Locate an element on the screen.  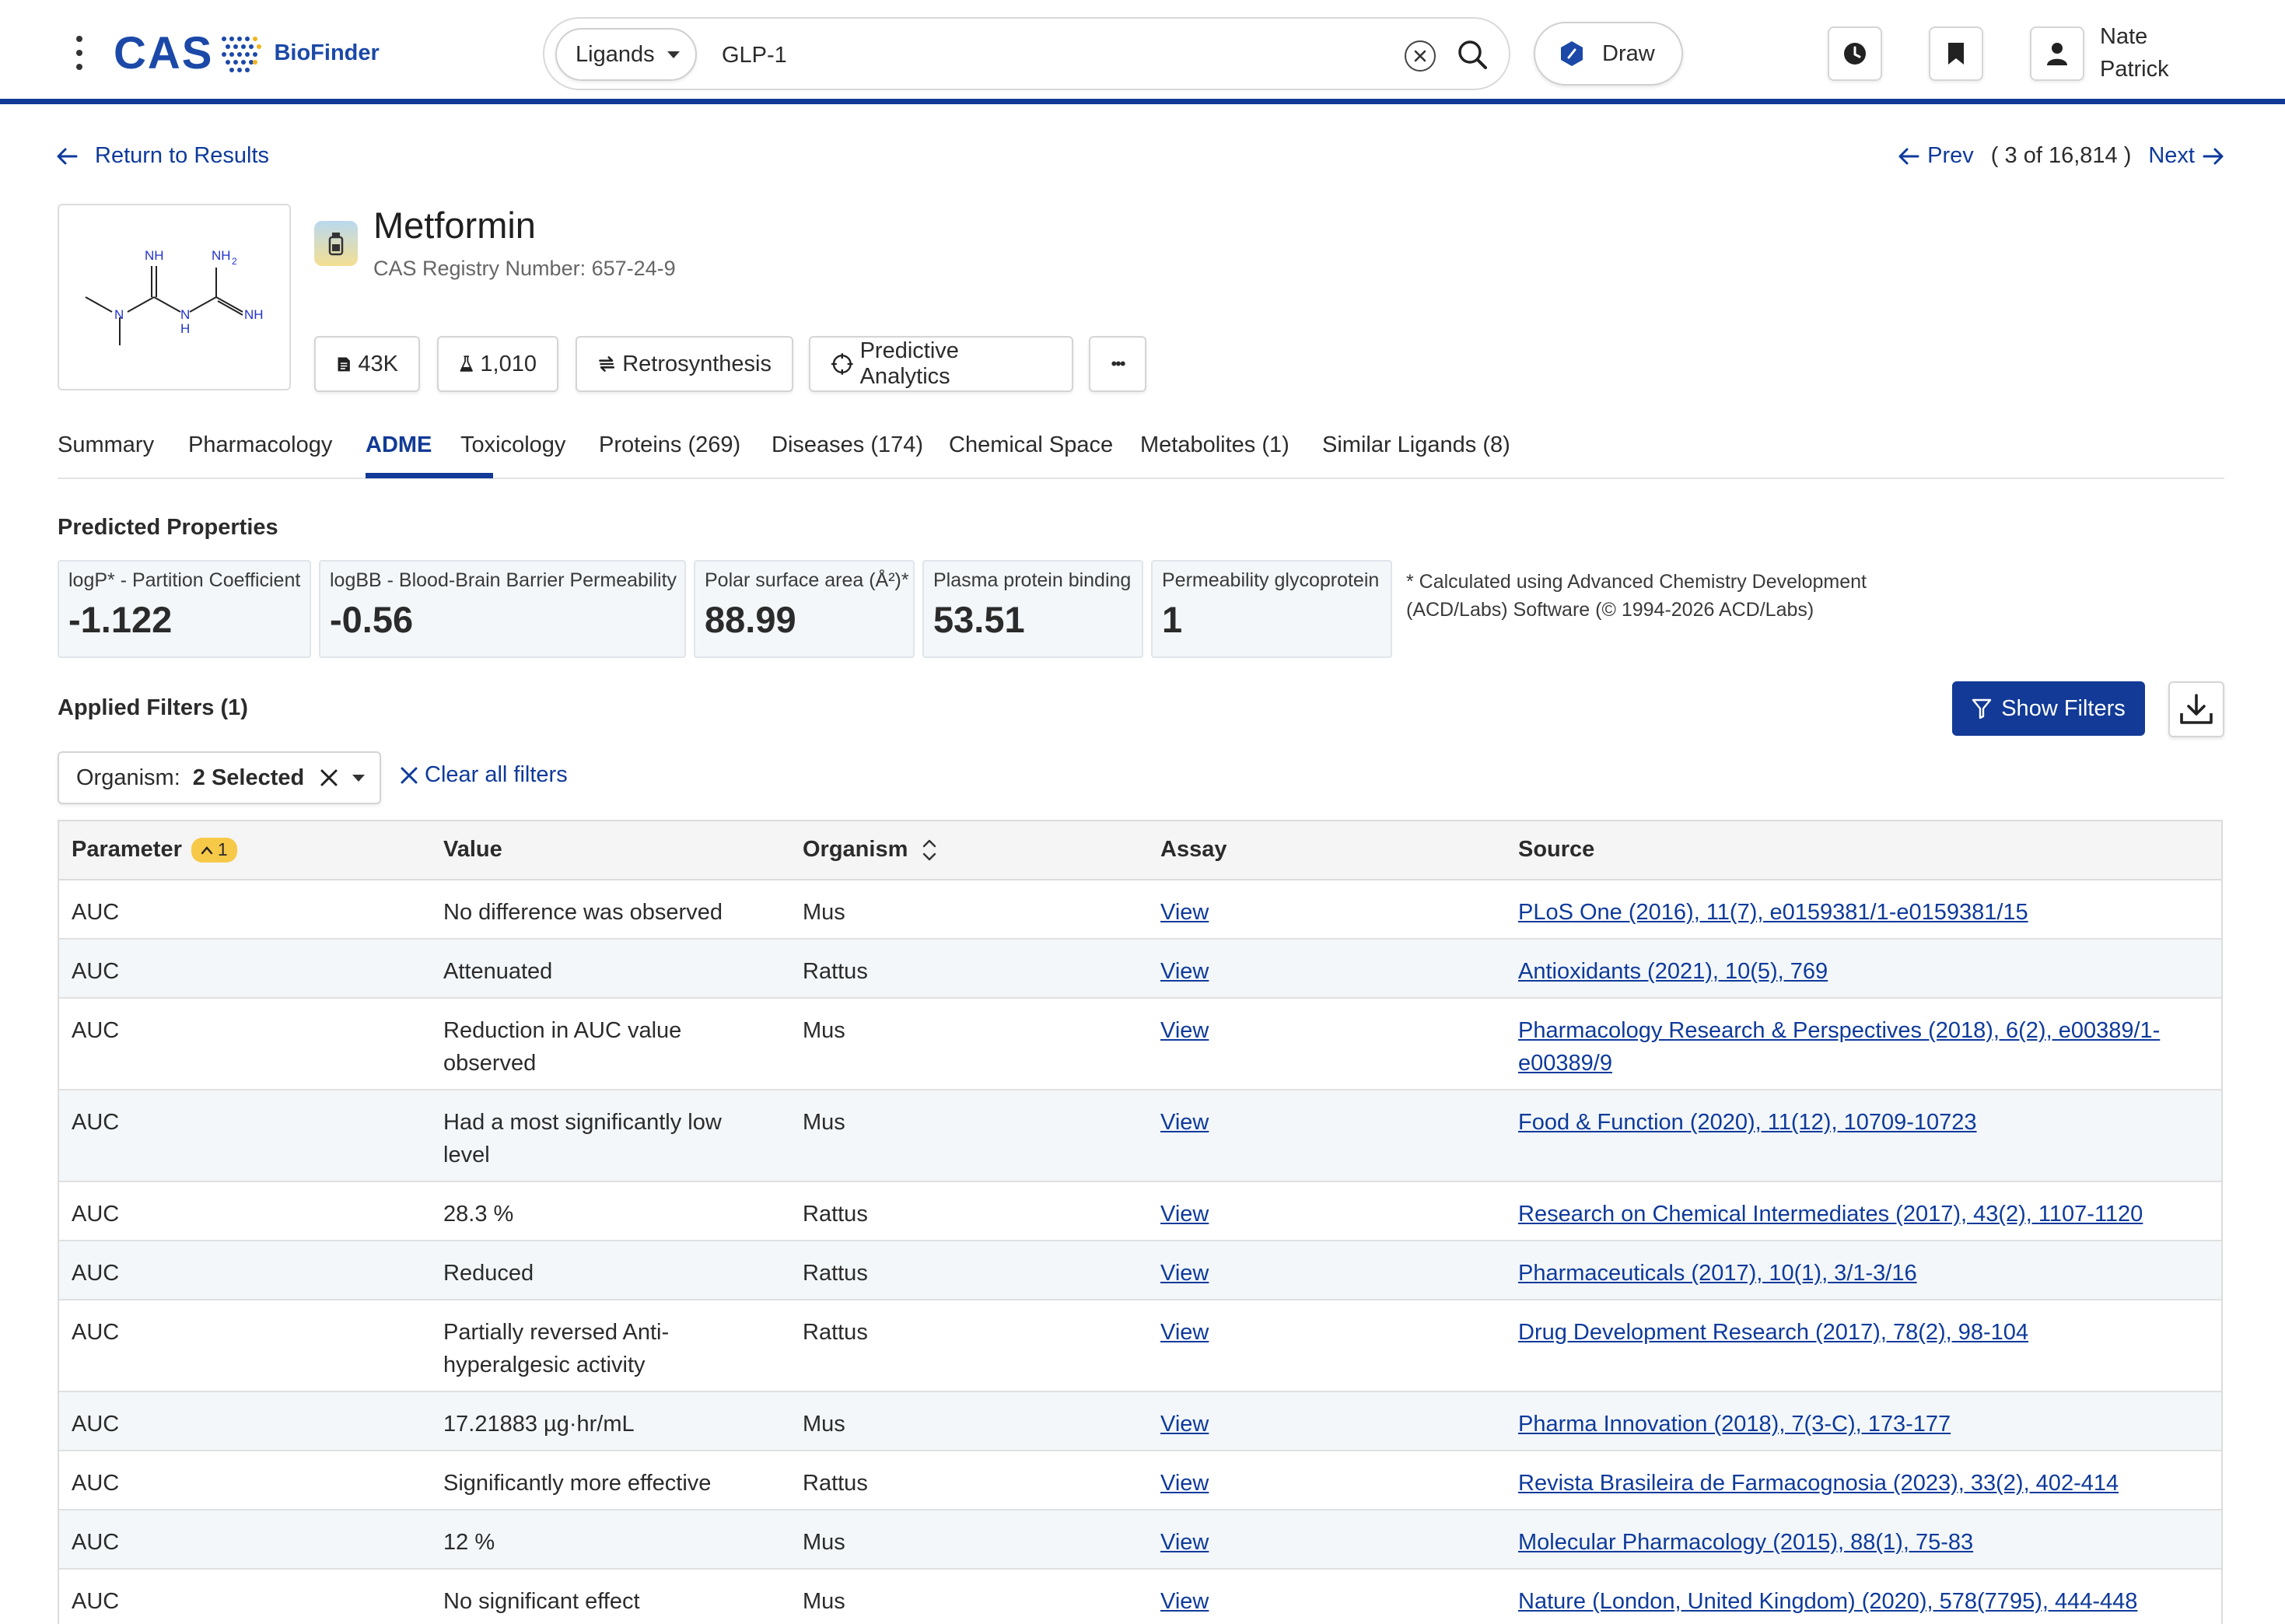
structure-label-n-mid: N is located at coordinates (185, 315).